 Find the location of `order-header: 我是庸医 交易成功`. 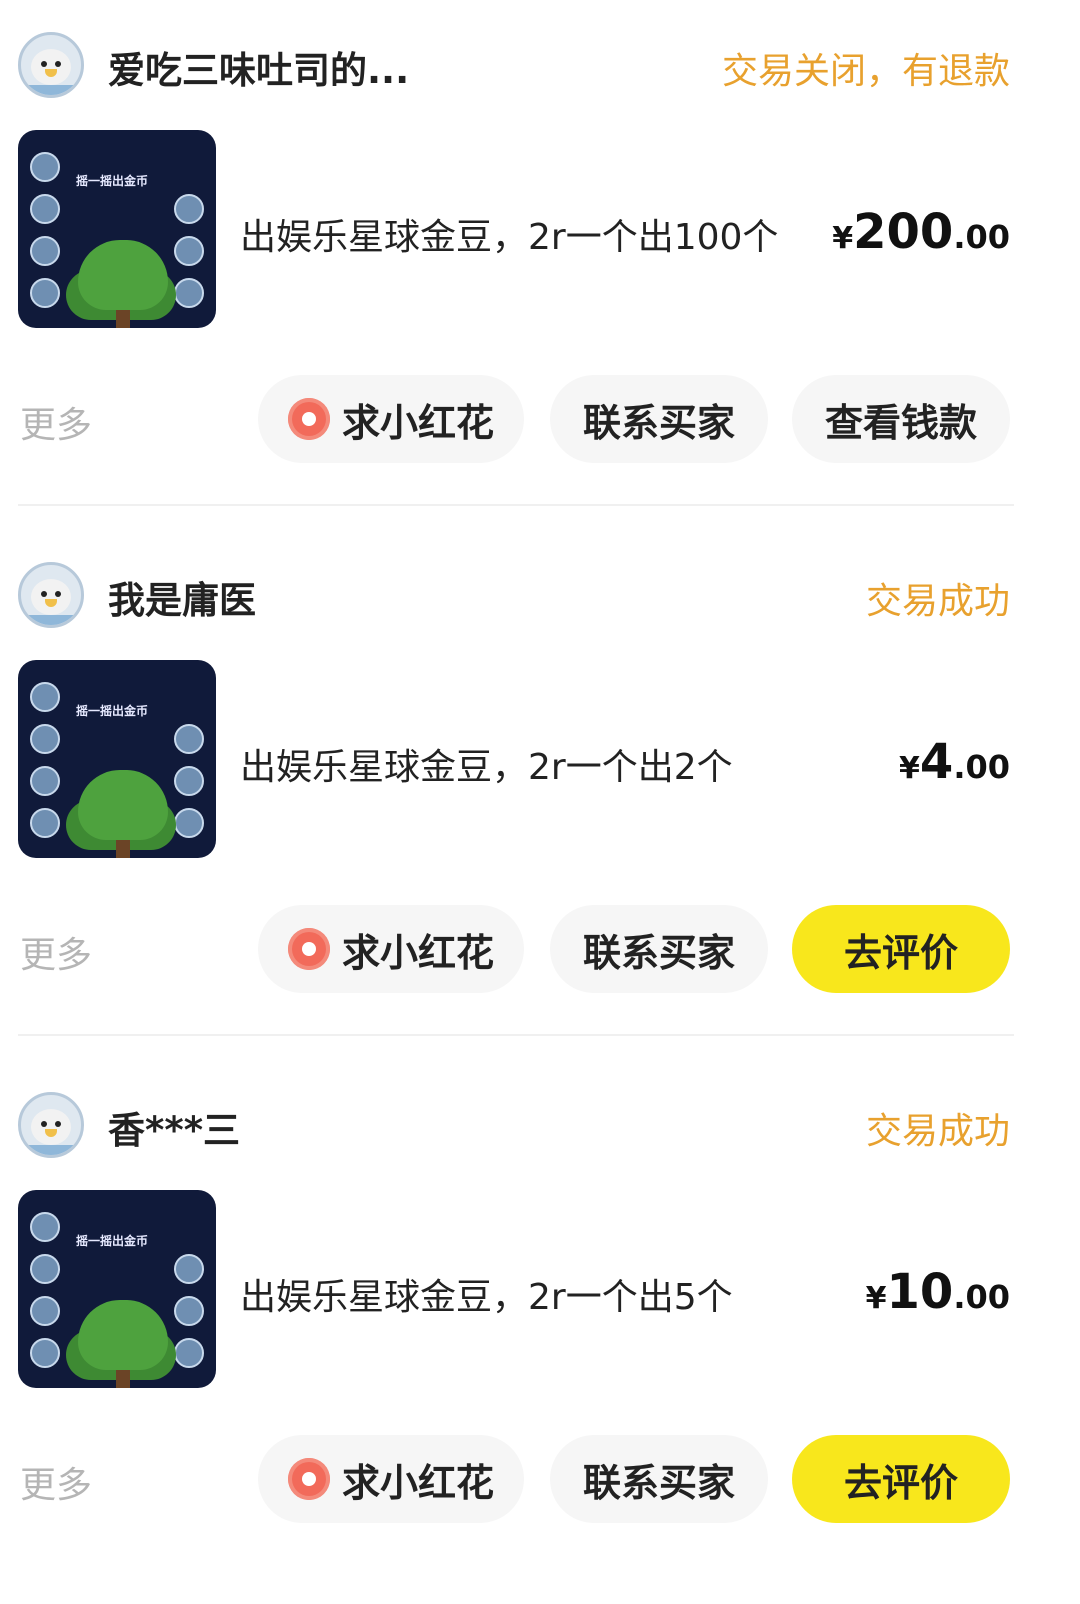

order-header: 我是庸医 交易成功 is located at coordinates (540, 595).